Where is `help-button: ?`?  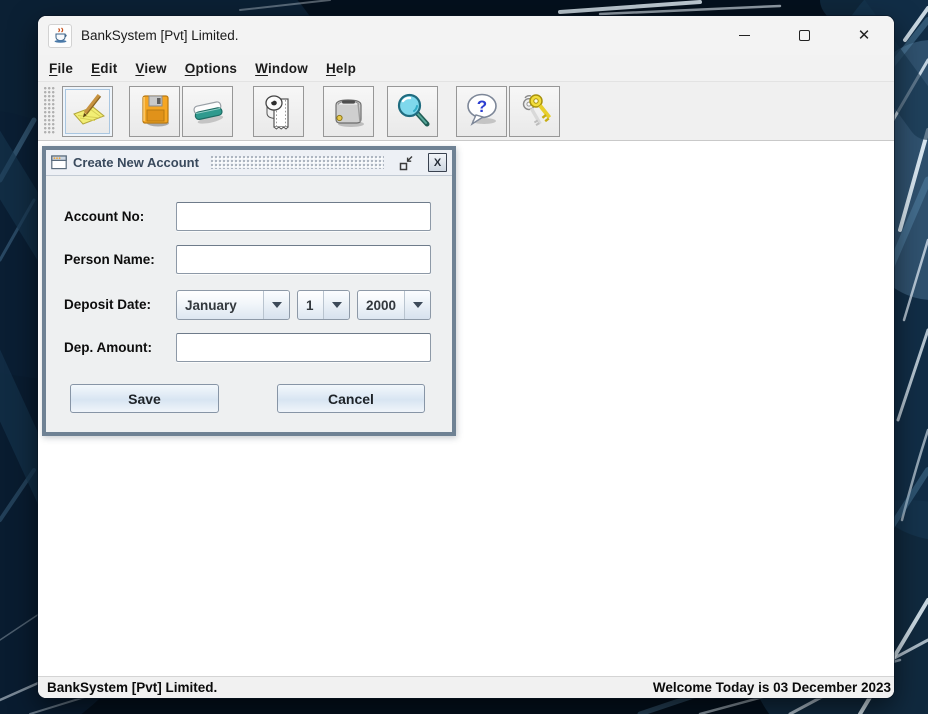
help-button: ? is located at coordinates (481, 111).